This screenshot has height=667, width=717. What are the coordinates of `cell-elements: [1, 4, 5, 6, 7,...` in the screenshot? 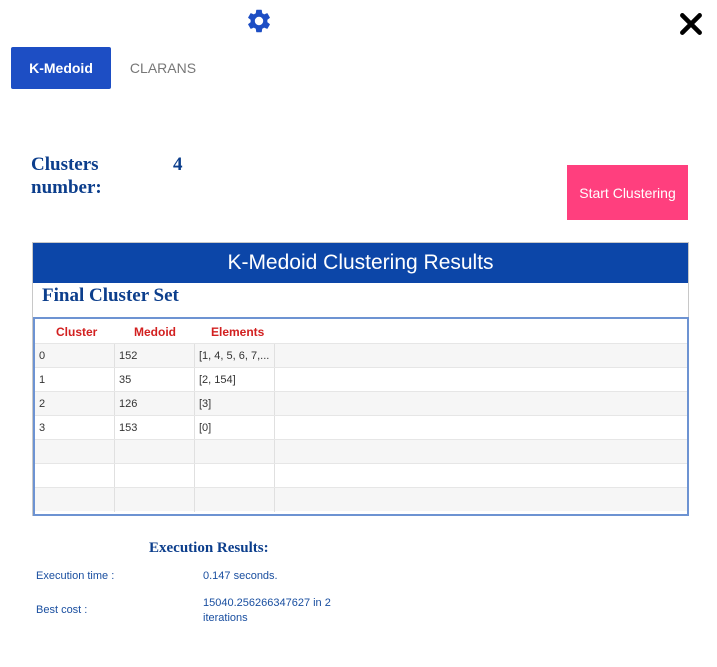 It's located at (235, 356).